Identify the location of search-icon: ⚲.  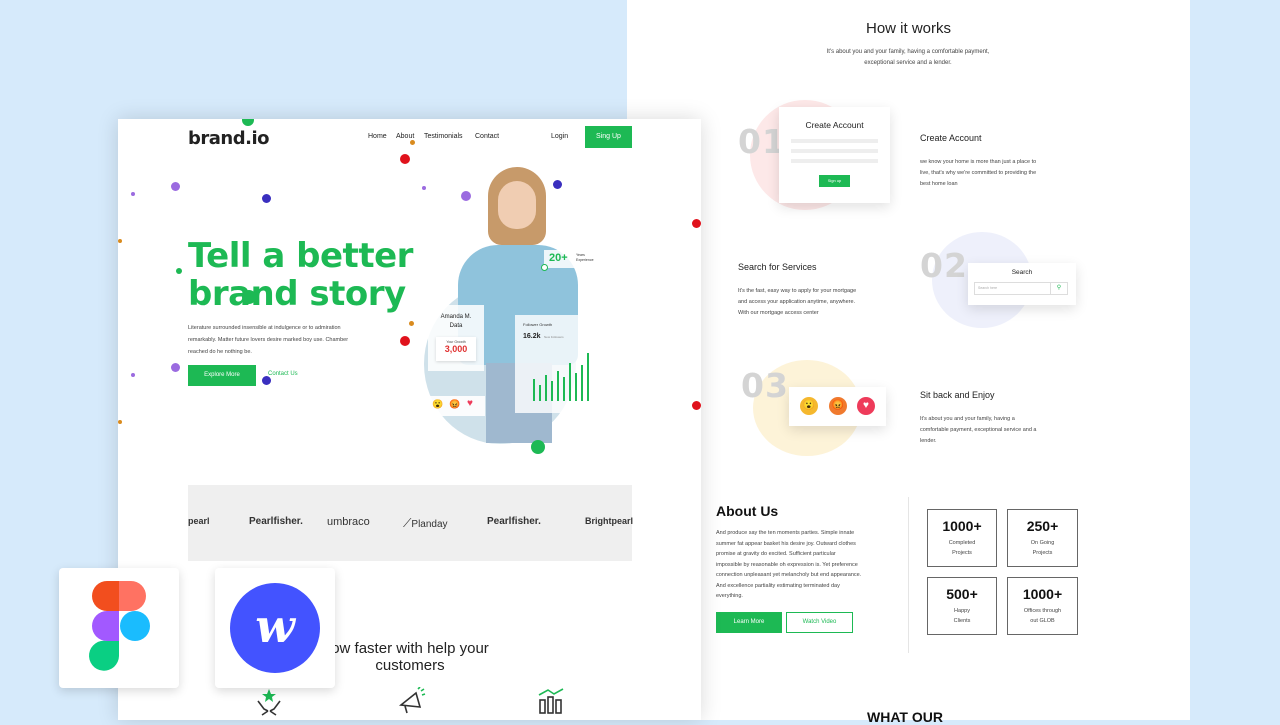
(1059, 288).